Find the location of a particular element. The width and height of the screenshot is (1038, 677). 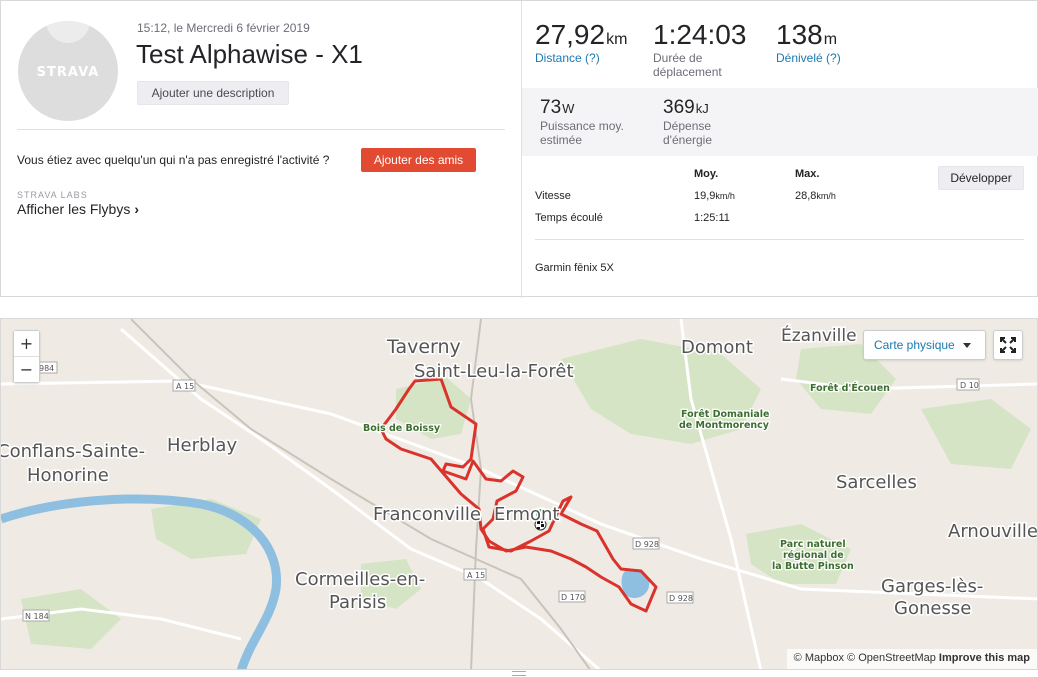

place-label: Domont is located at coordinates (717, 347).